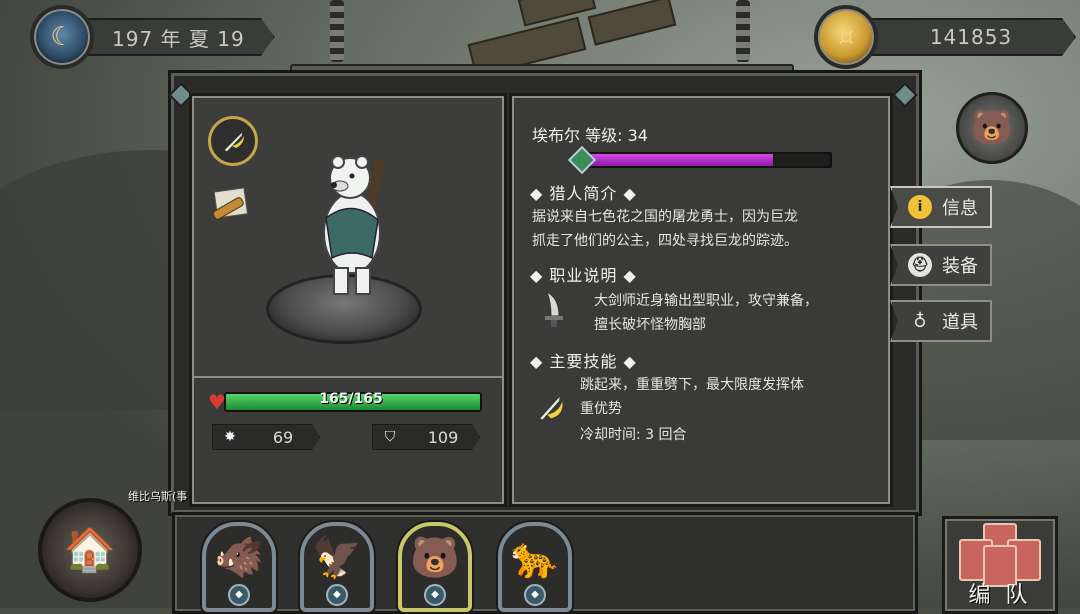 The height and width of the screenshot is (614, 1080). Describe the element at coordinates (535, 558) in the screenshot. I see `cheetah-portrait-icon: 🐆` at that location.